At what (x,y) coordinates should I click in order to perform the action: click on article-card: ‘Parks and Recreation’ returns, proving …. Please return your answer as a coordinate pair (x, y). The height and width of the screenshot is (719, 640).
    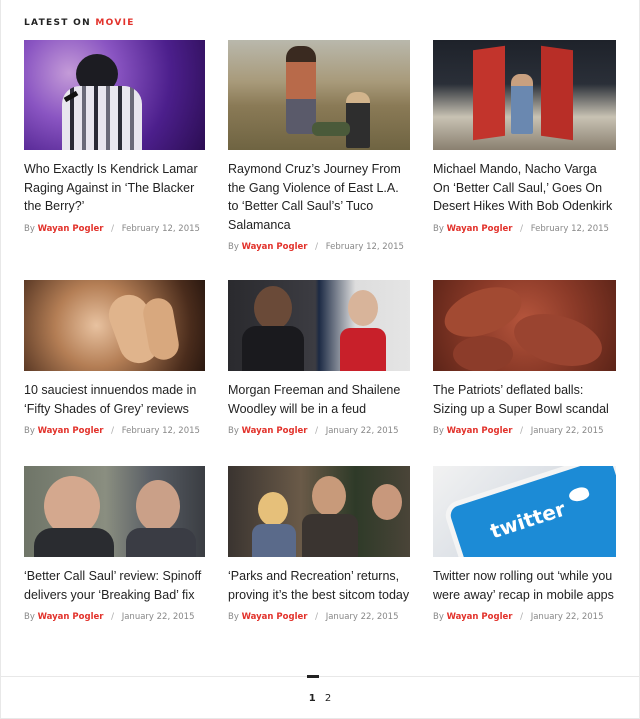
    Looking at the image, I should click on (319, 566).